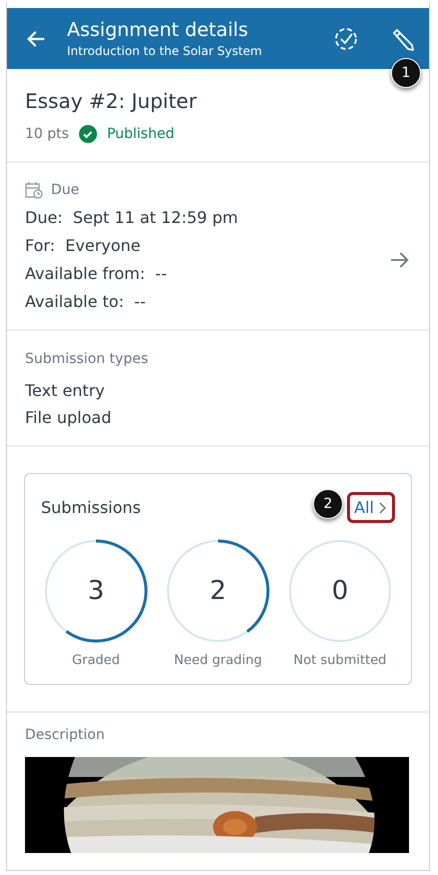  What do you see at coordinates (65, 190) in the screenshot?
I see `section-heading: Due` at bounding box center [65, 190].